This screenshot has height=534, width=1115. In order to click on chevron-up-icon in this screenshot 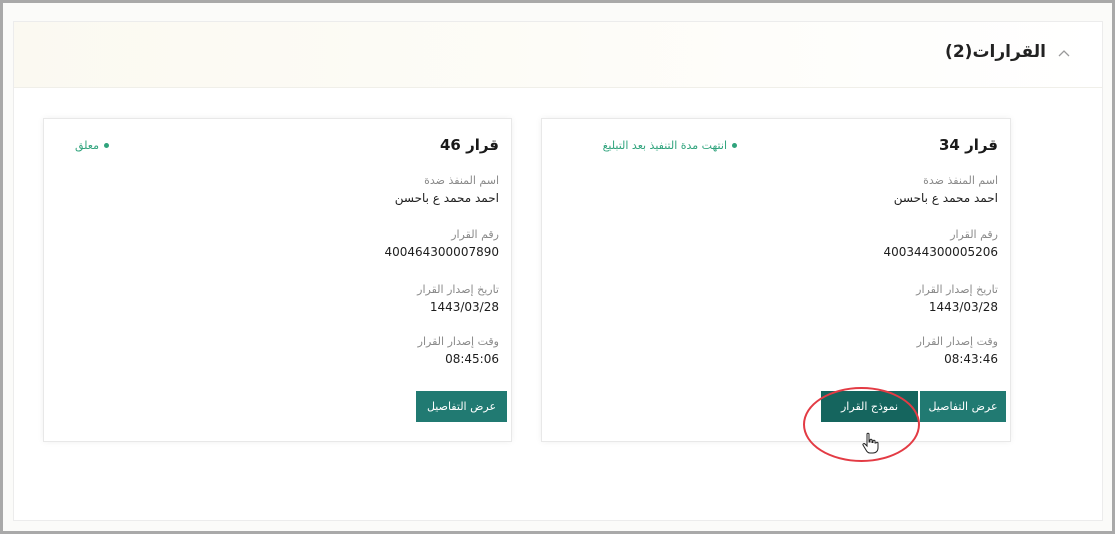, I will do `click(1064, 53)`.